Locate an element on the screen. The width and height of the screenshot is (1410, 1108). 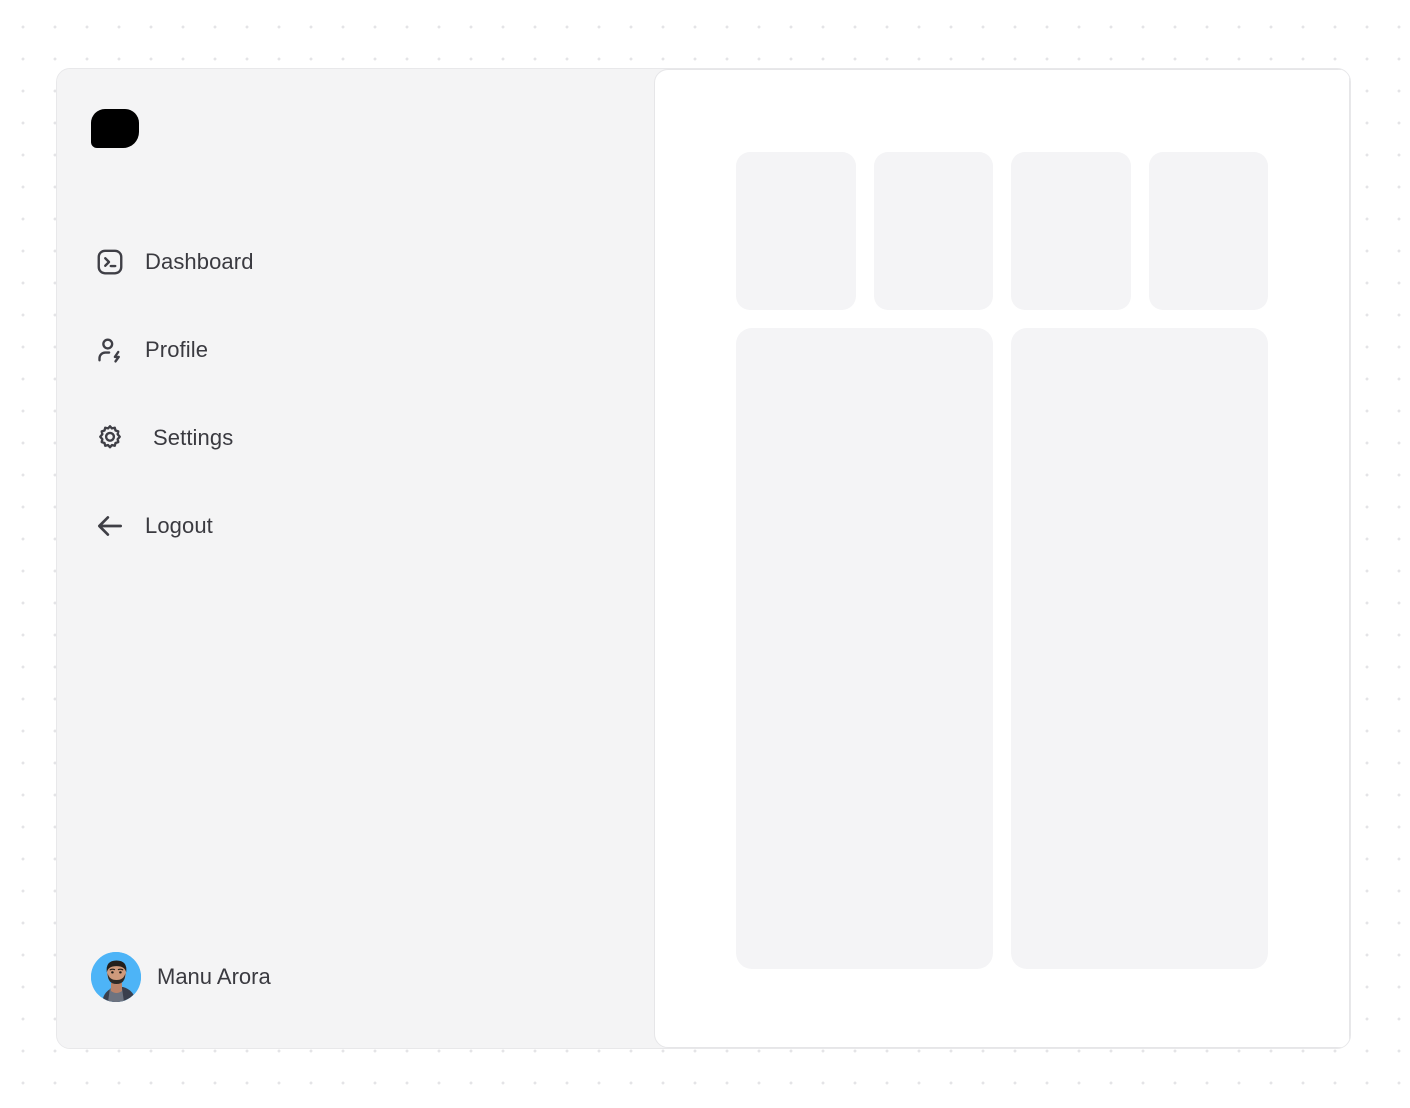
sidebar-item-settings: Settings is located at coordinates (356, 438).